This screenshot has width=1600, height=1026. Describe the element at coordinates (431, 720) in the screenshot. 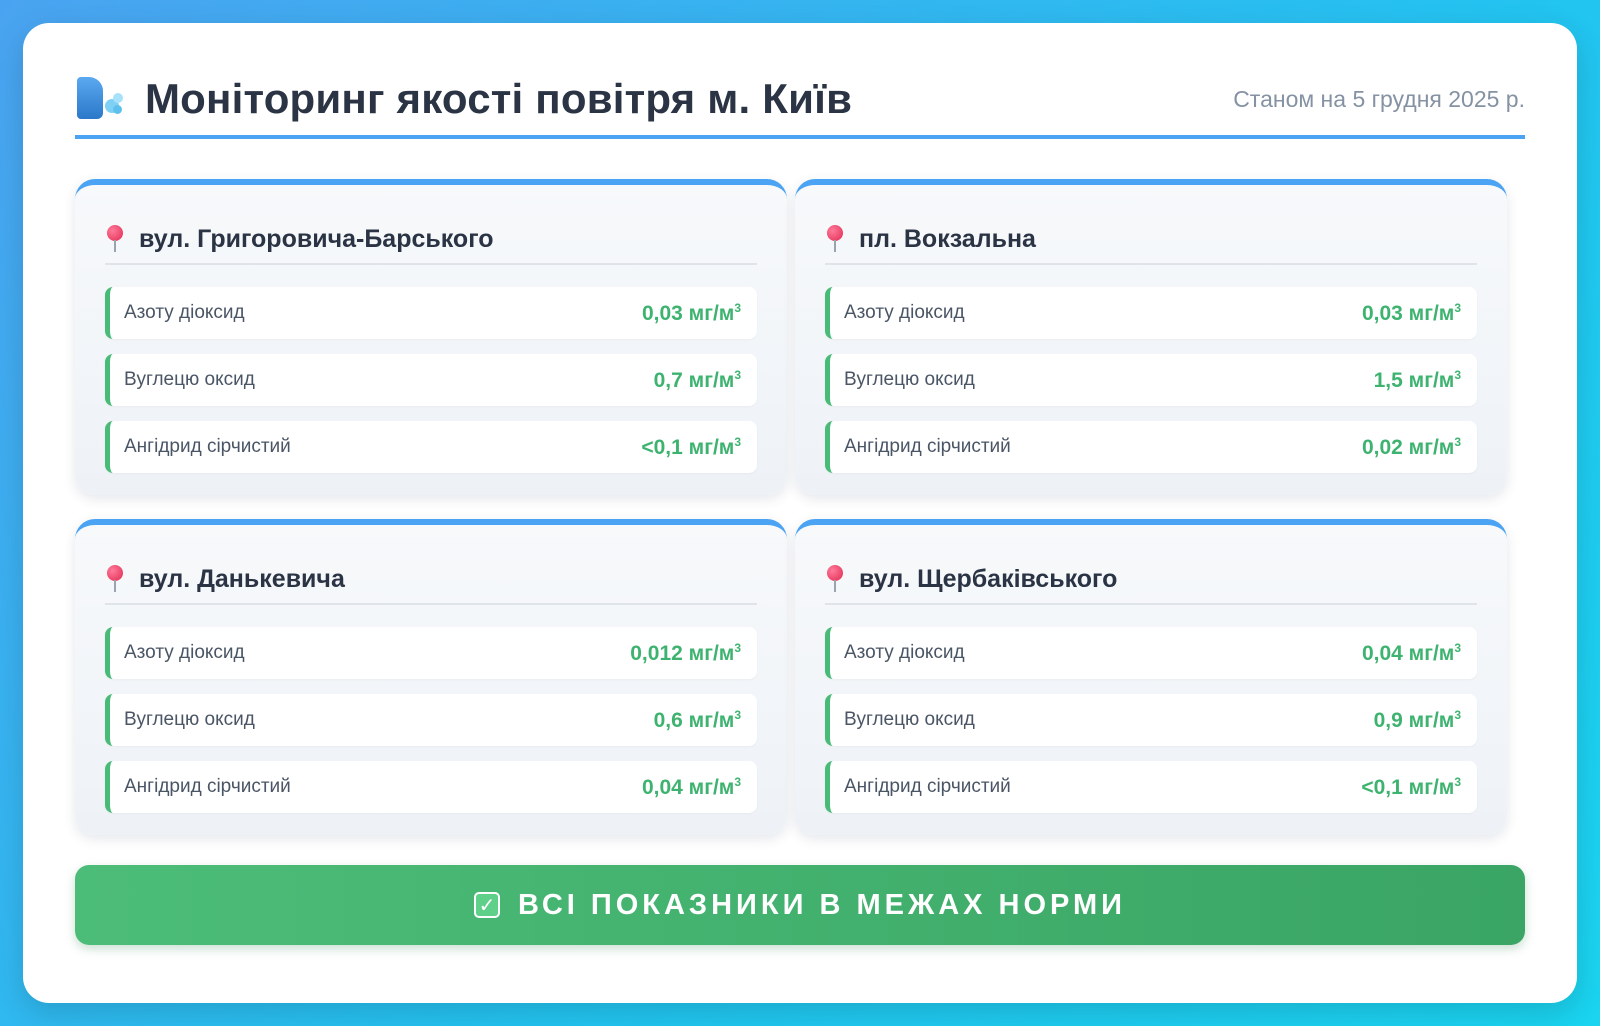

I see `reading-row: Вуглецю оксид 0,6 мг/м3` at that location.